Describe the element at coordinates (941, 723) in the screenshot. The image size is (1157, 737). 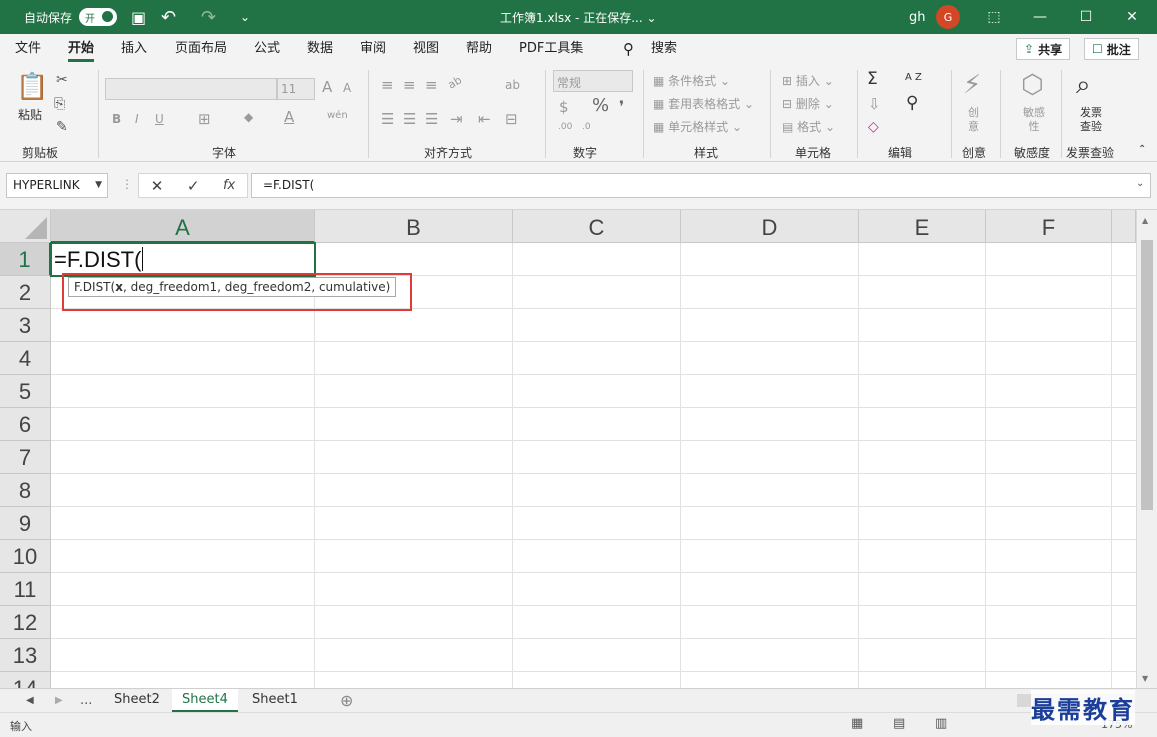
I see `page-break-view-icon: ▥` at that location.